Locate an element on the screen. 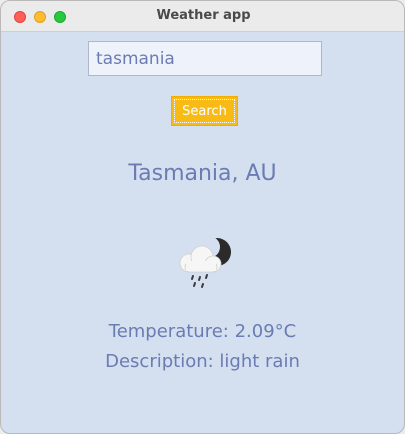  moon-cloud-rain-icon is located at coordinates (205, 263).